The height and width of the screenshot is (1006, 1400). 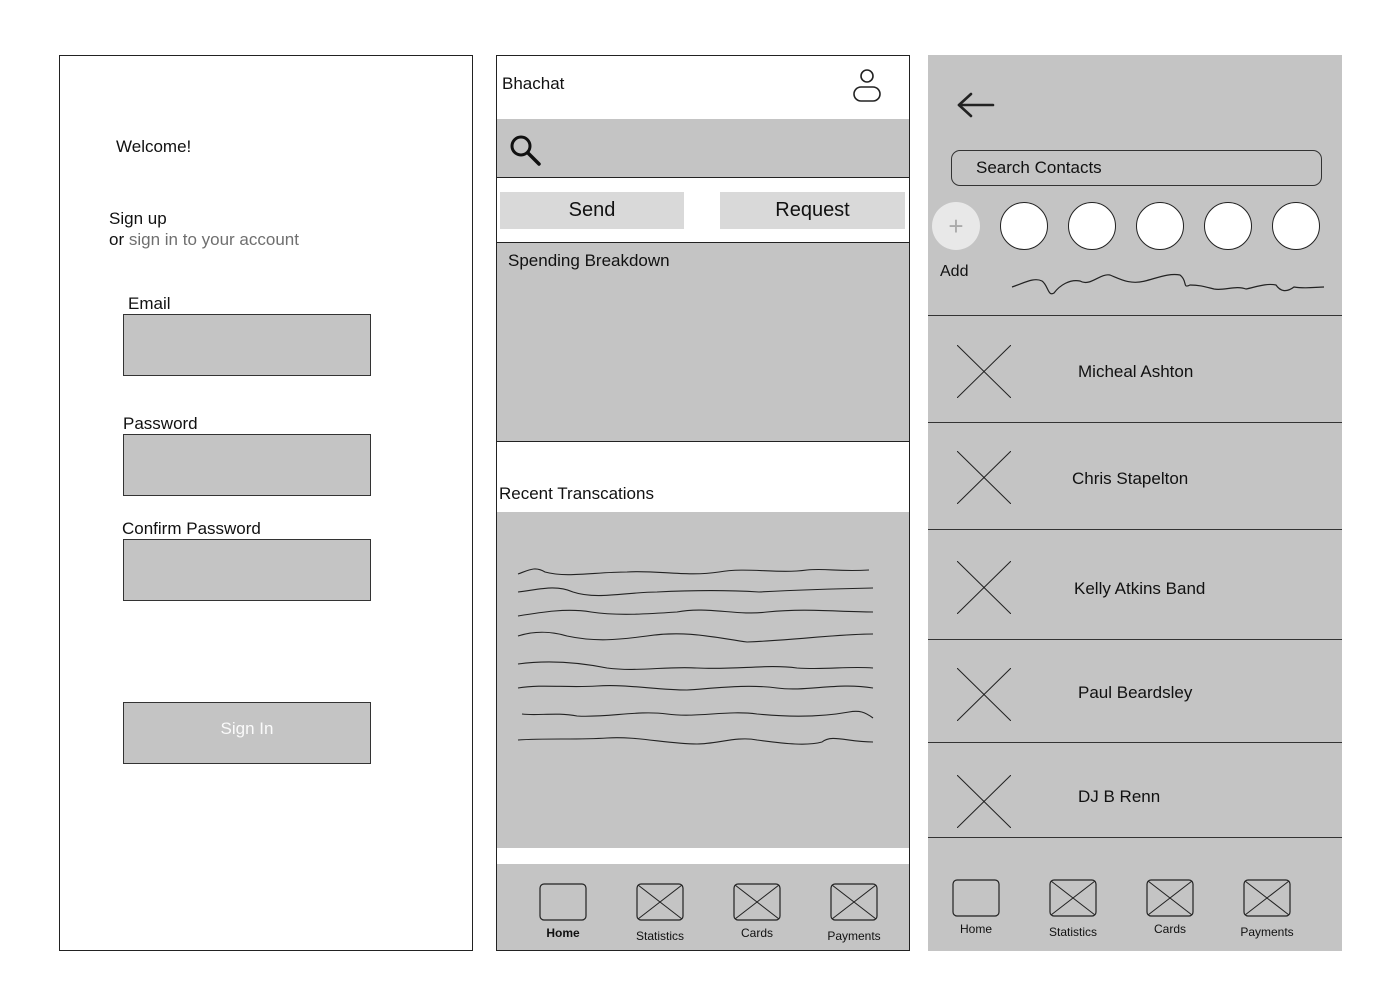 I want to click on contact-name: Chris Stapelton, so click(x=1130, y=478).